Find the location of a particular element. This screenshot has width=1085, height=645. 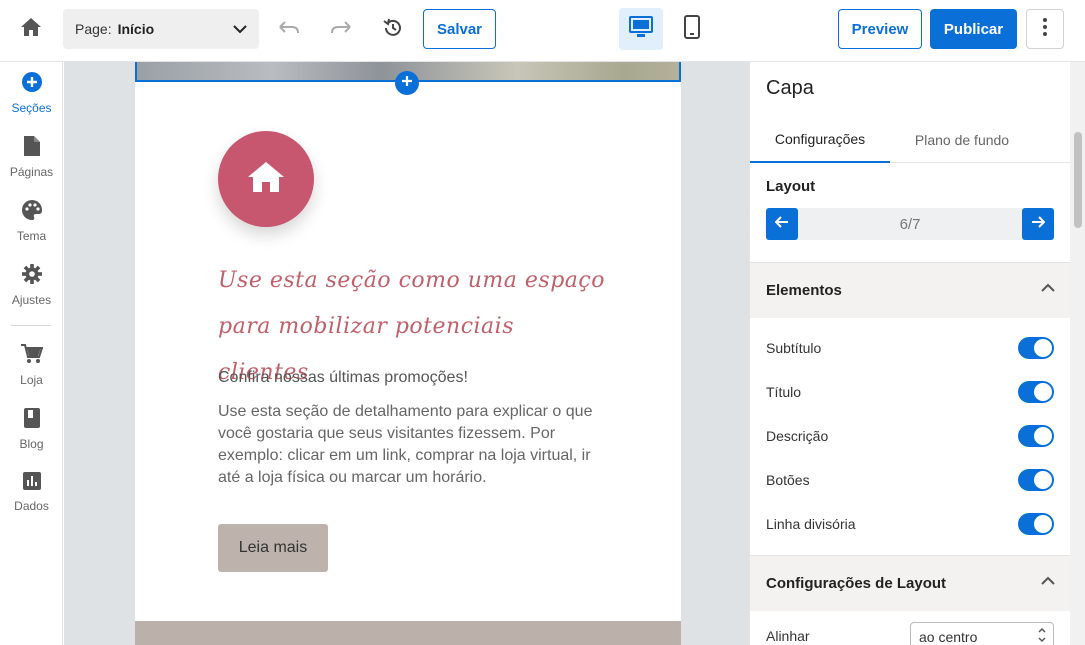

page-selector: Page: Início is located at coordinates (161, 29).